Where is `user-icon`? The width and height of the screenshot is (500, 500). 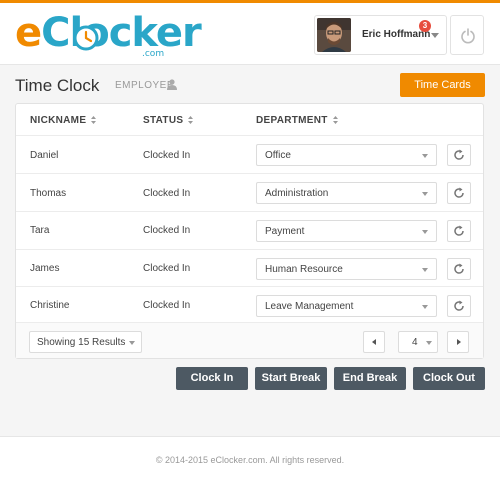 user-icon is located at coordinates (172, 84).